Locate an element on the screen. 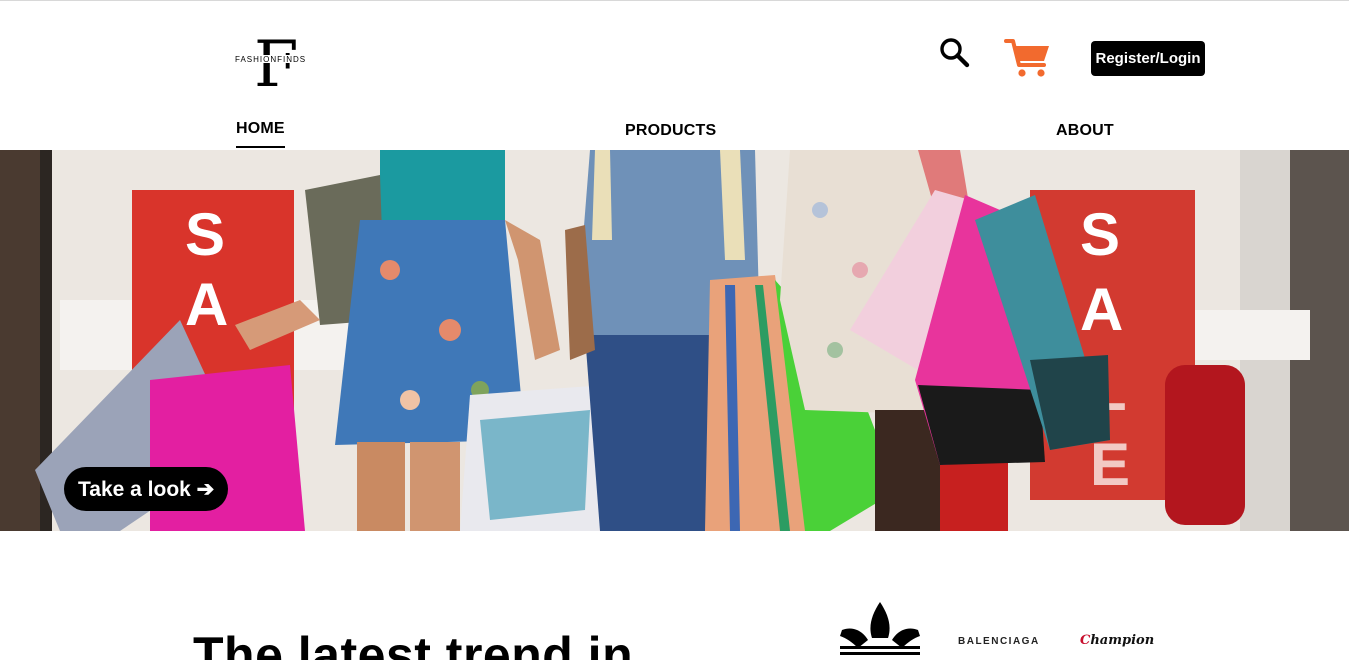  top-divider is located at coordinates (674, 0).